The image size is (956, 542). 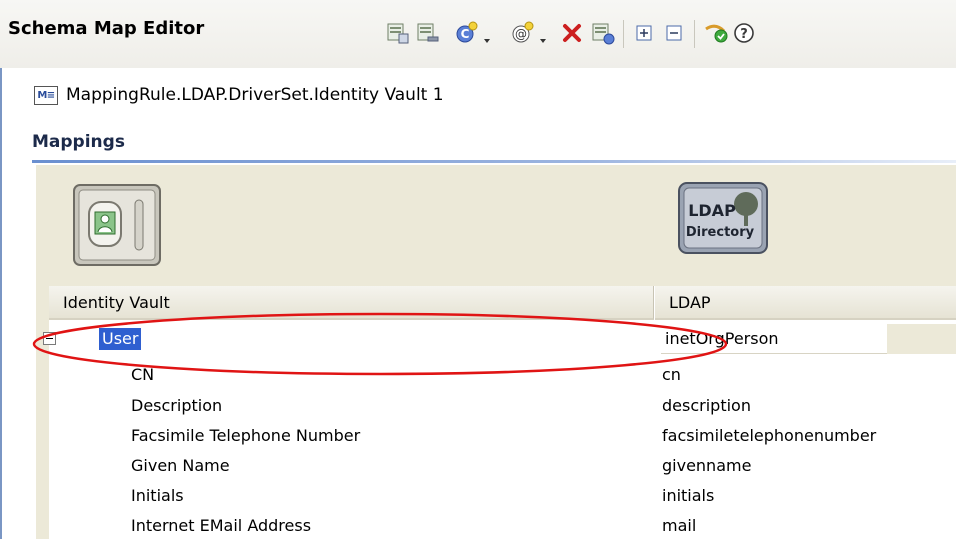 I want to click on editor-header: Schema Map Editor C @ ?, so click(x=478, y=34).